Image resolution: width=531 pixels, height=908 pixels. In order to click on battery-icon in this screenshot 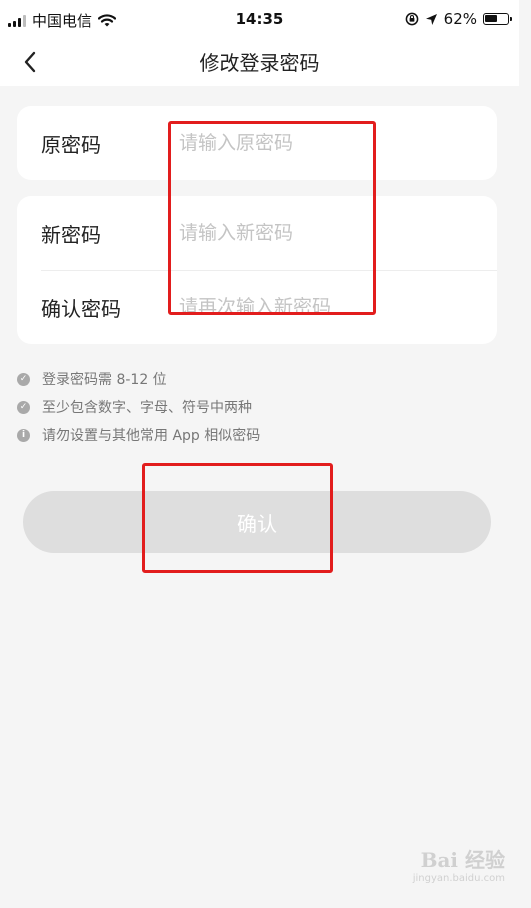, I will do `click(497, 19)`.